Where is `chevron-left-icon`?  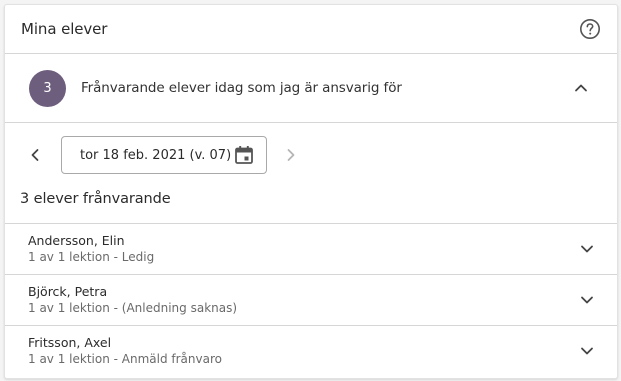 chevron-left-icon is located at coordinates (35, 155).